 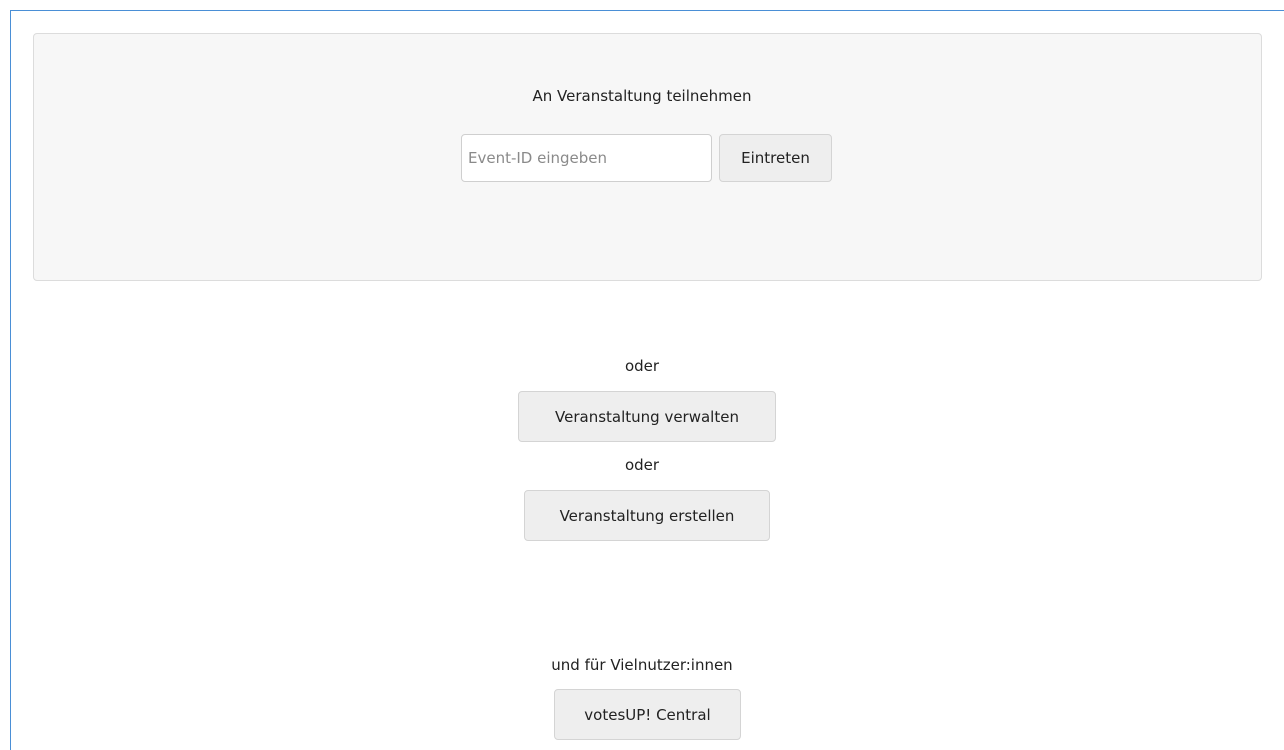 I want to click on join-event-form: Eintreten, so click(x=646, y=158).